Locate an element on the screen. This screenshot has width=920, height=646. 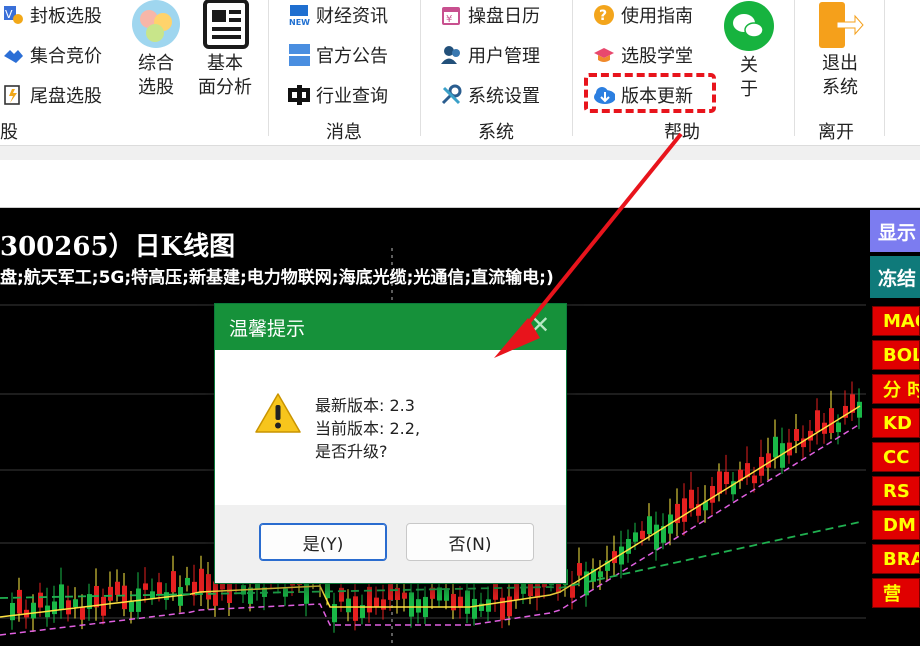
document-icon is located at coordinates (225, 26).